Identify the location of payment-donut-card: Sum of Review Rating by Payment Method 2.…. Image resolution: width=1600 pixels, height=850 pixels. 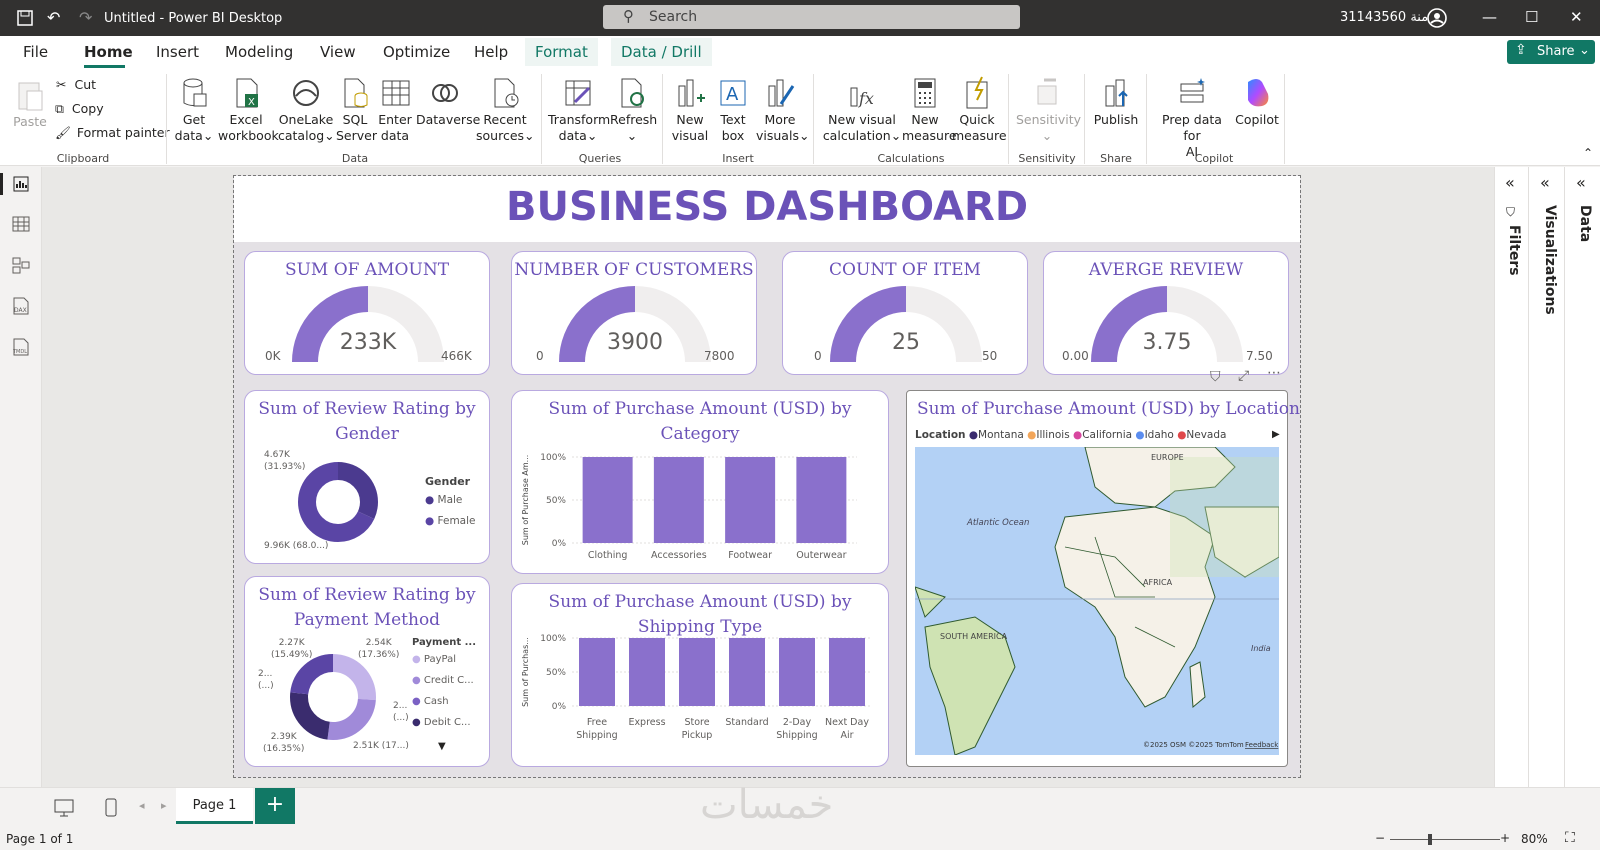
(367, 671).